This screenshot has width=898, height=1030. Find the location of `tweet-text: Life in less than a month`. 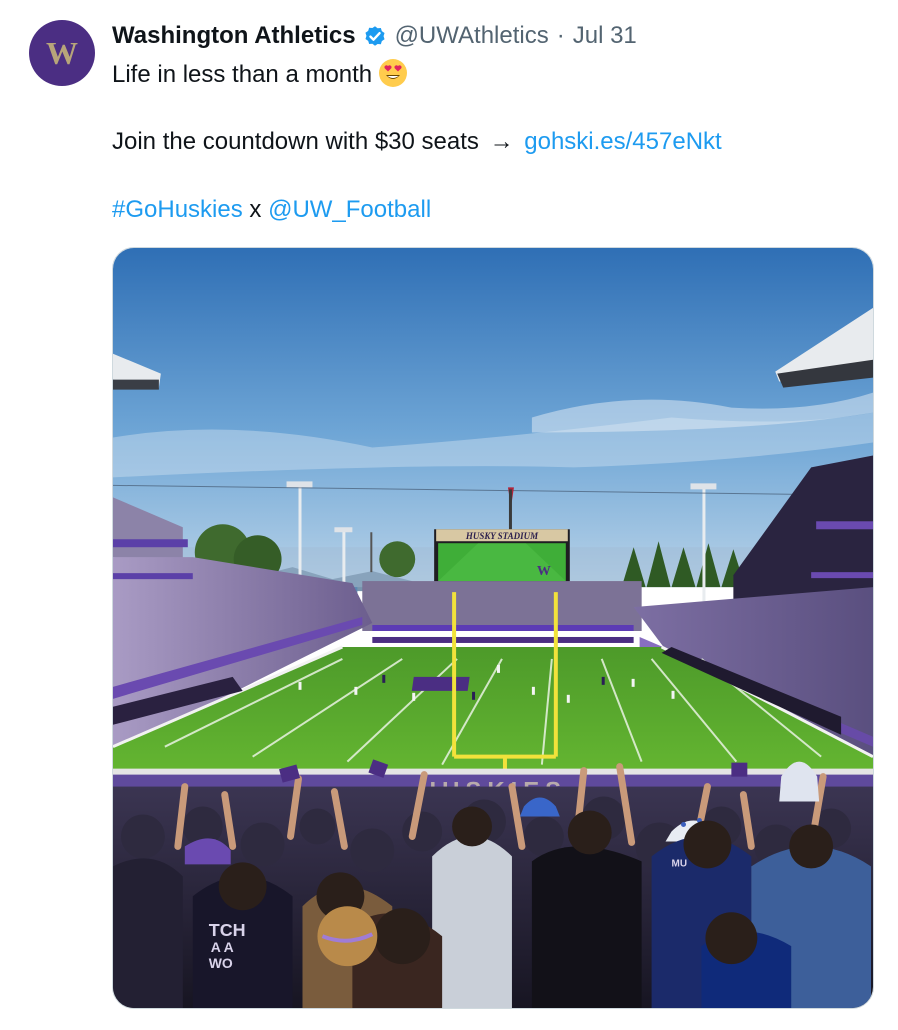

tweet-text: Life in less than a month is located at coordinates (242, 74).